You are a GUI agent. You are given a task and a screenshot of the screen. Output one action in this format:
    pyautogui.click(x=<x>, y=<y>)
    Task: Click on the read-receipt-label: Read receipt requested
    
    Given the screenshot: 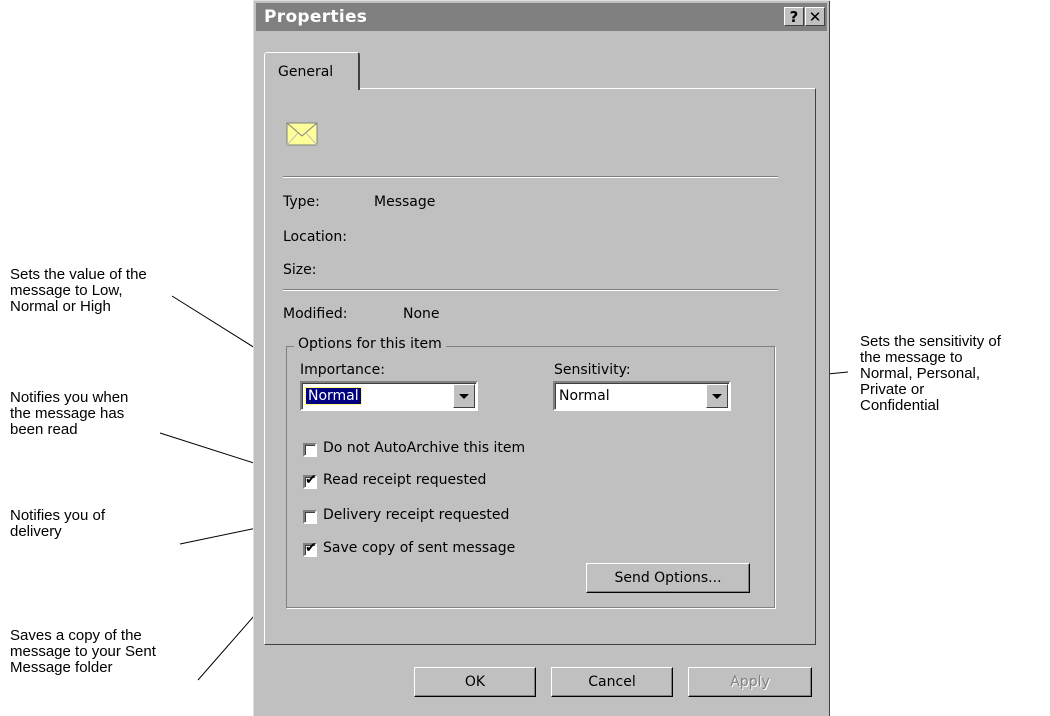 What is the action you would take?
    pyautogui.click(x=404, y=480)
    